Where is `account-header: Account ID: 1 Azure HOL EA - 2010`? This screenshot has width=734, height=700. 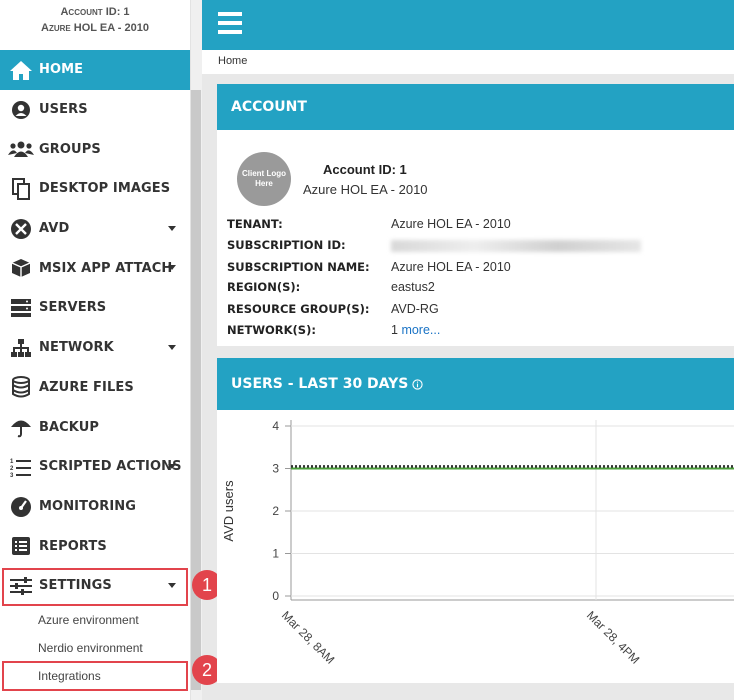
account-header: Account ID: 1 Azure HOL EA - 2010 is located at coordinates (95, 25).